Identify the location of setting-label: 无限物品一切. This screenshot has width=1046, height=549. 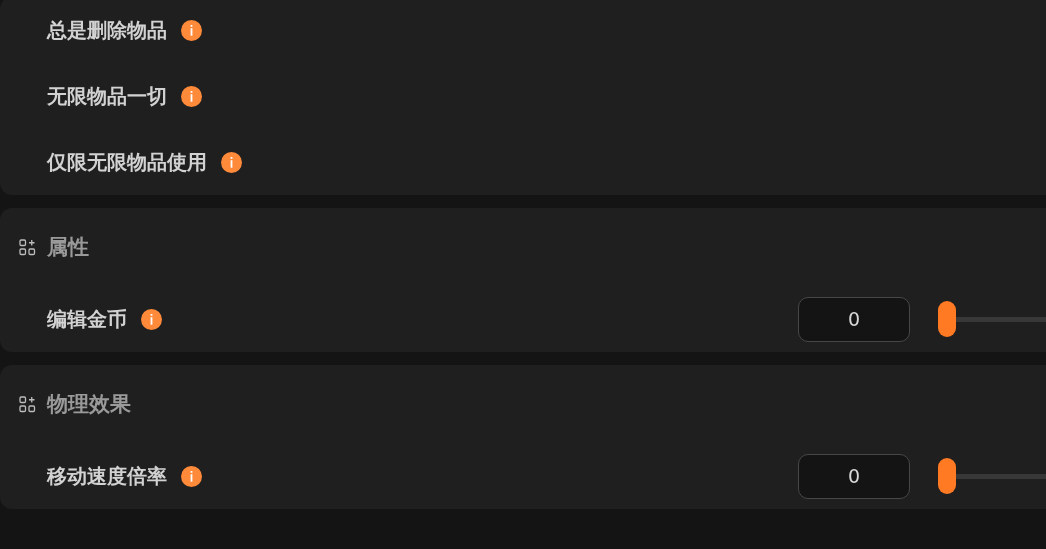
(107, 96).